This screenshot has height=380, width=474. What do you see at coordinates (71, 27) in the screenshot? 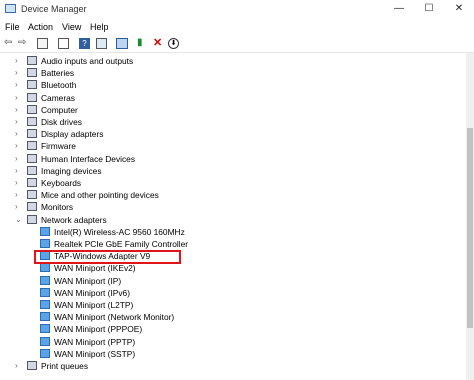
I see `menu-view: View` at bounding box center [71, 27].